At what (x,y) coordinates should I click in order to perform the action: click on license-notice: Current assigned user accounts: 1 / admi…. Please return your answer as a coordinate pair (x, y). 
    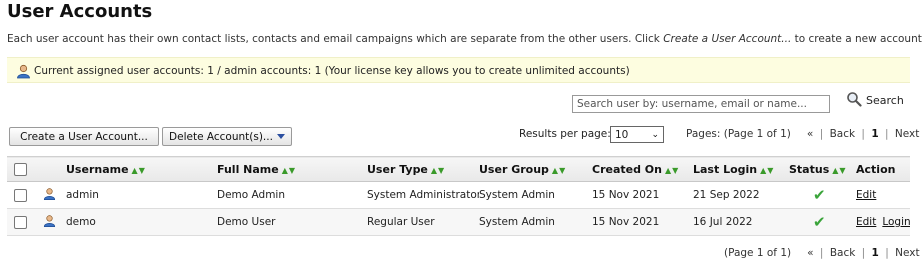
    Looking at the image, I should click on (458, 70).